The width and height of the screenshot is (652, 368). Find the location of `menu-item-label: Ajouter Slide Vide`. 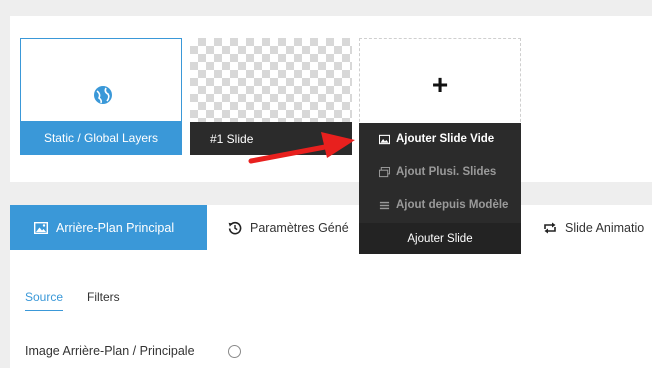

menu-item-label: Ajouter Slide Vide is located at coordinates (445, 139).